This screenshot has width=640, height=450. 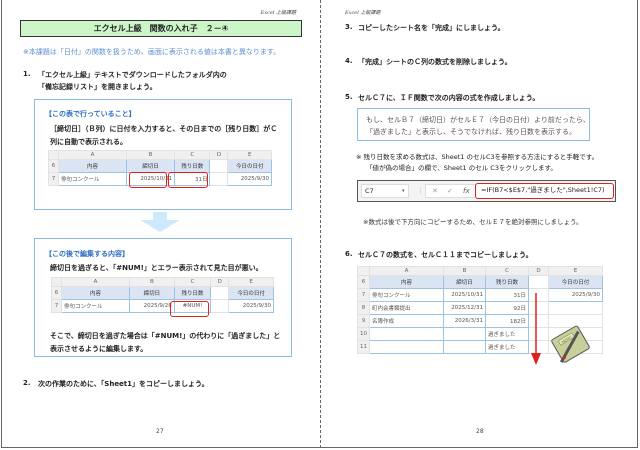 I want to click on step-number: 1., so click(x=27, y=74).